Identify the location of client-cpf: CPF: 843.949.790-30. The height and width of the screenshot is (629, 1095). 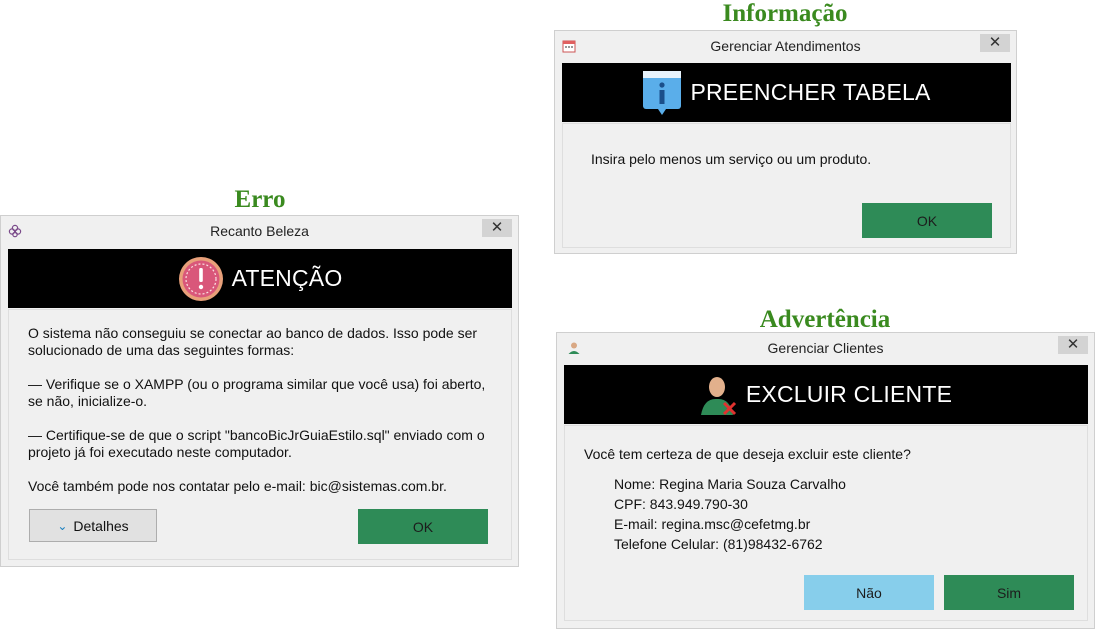
(681, 504).